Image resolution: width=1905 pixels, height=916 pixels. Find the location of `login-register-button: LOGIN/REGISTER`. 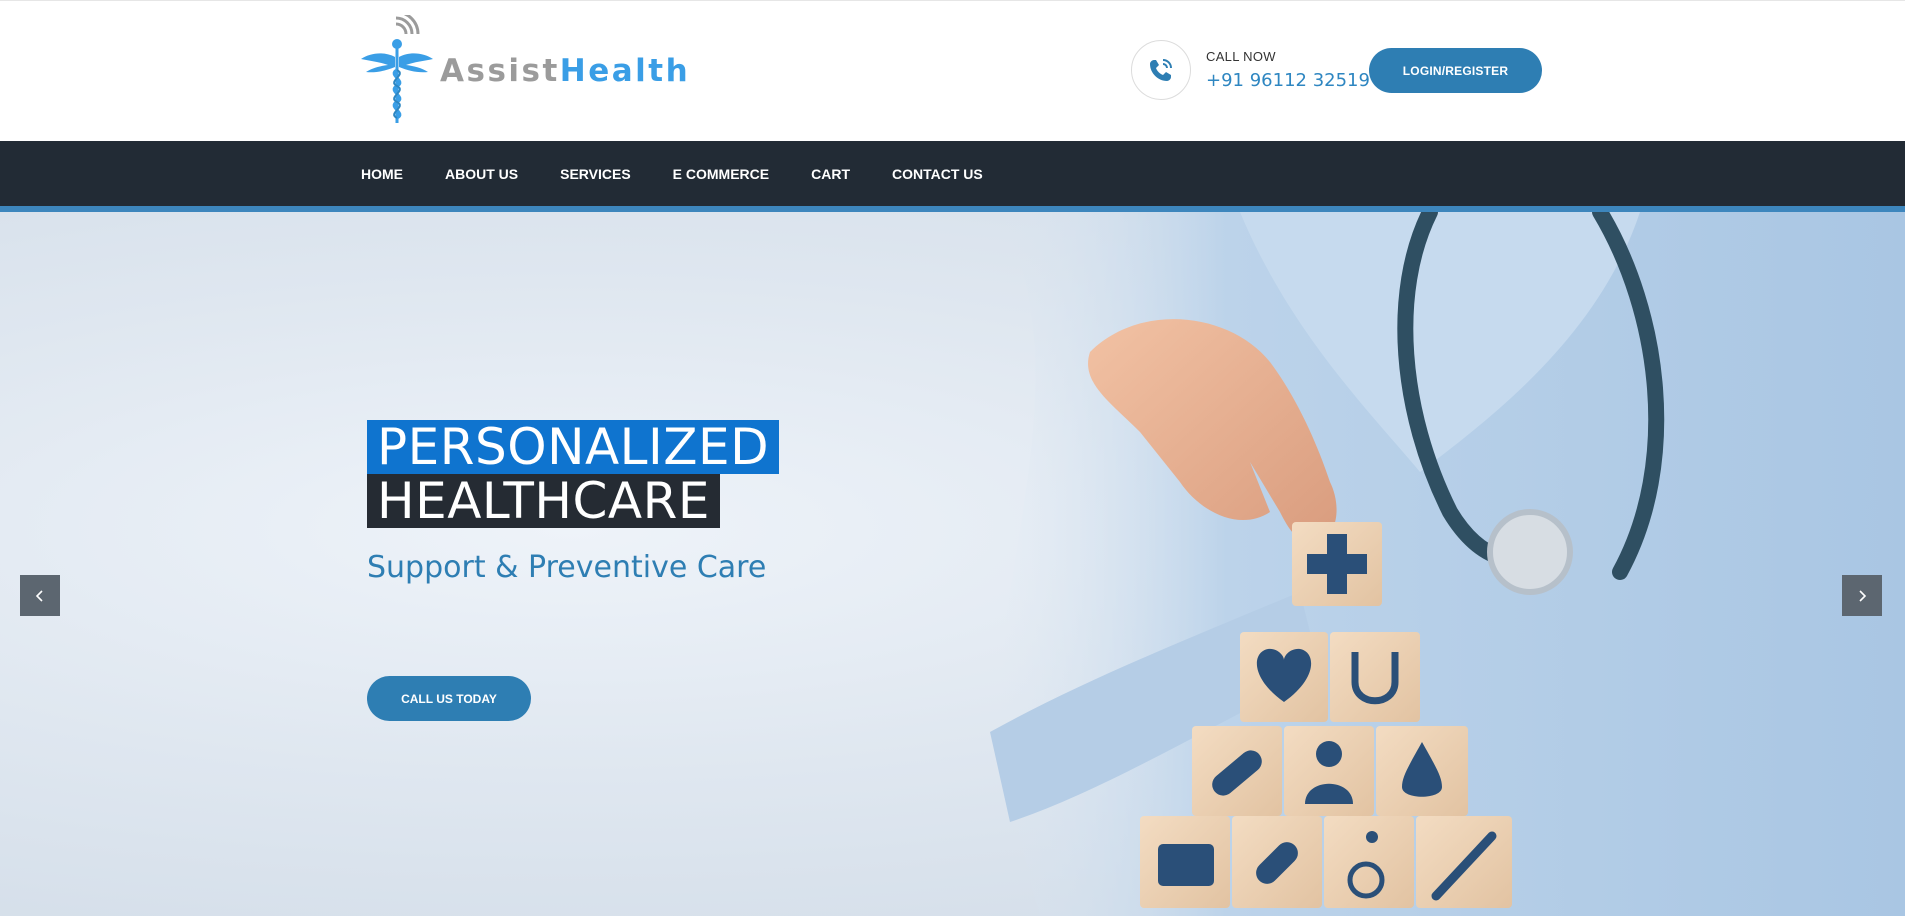

login-register-button: LOGIN/REGISTER is located at coordinates (1455, 70).